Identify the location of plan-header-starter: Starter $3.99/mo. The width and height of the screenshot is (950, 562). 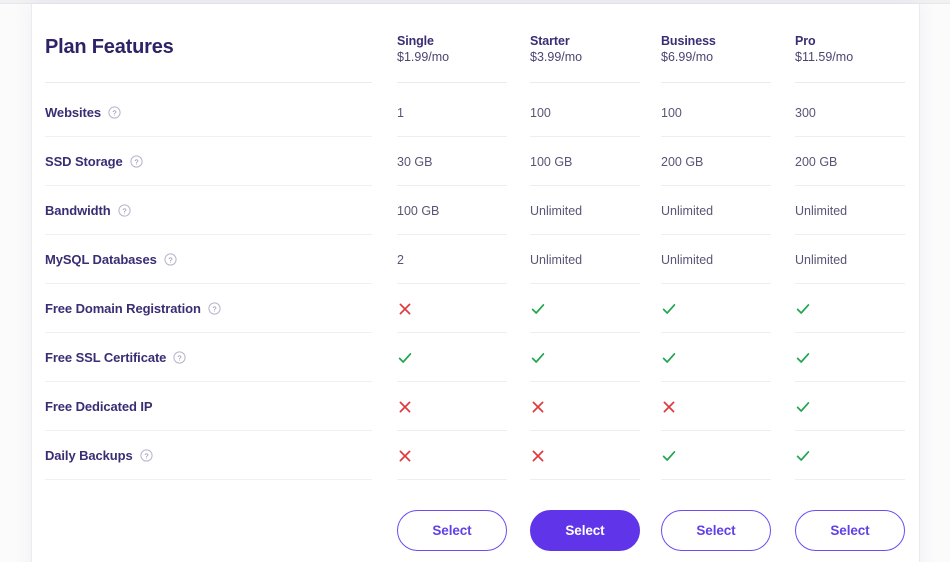
(587, 49).